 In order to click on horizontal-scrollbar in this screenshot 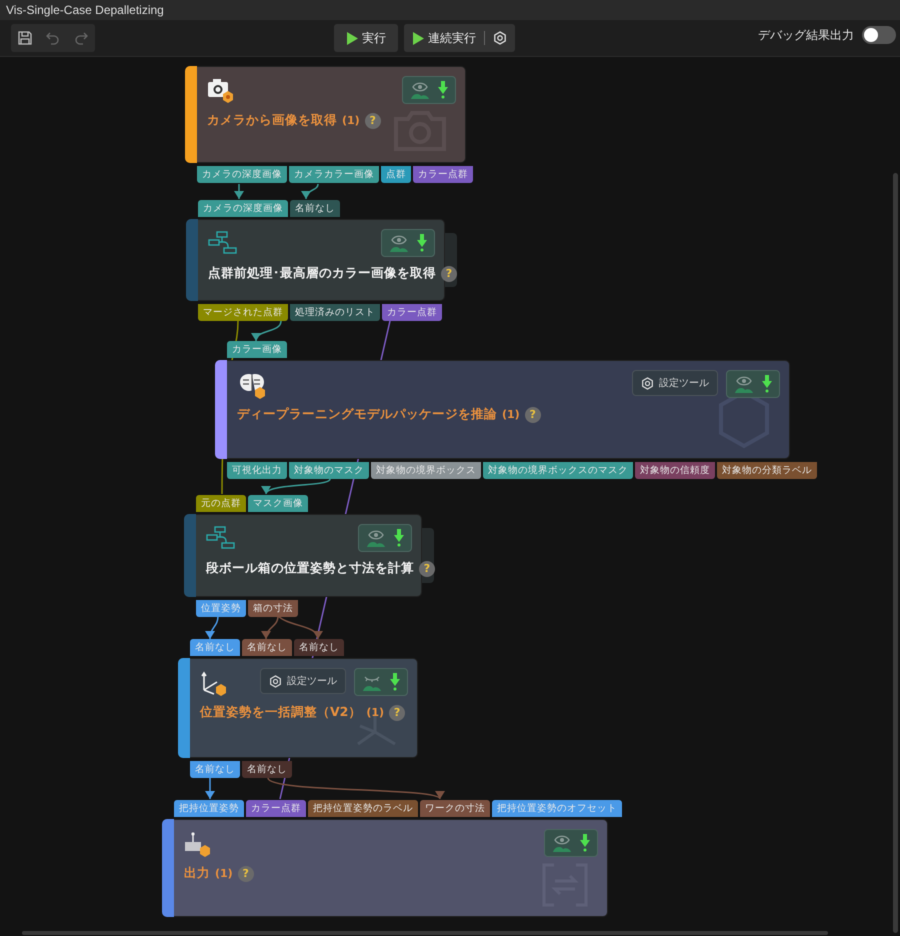, I will do `click(425, 933)`.